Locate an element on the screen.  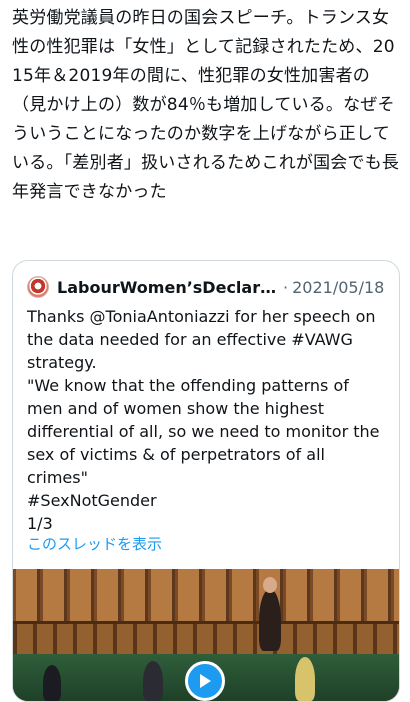
tweet-date: 2021/05/18 is located at coordinates (338, 287).